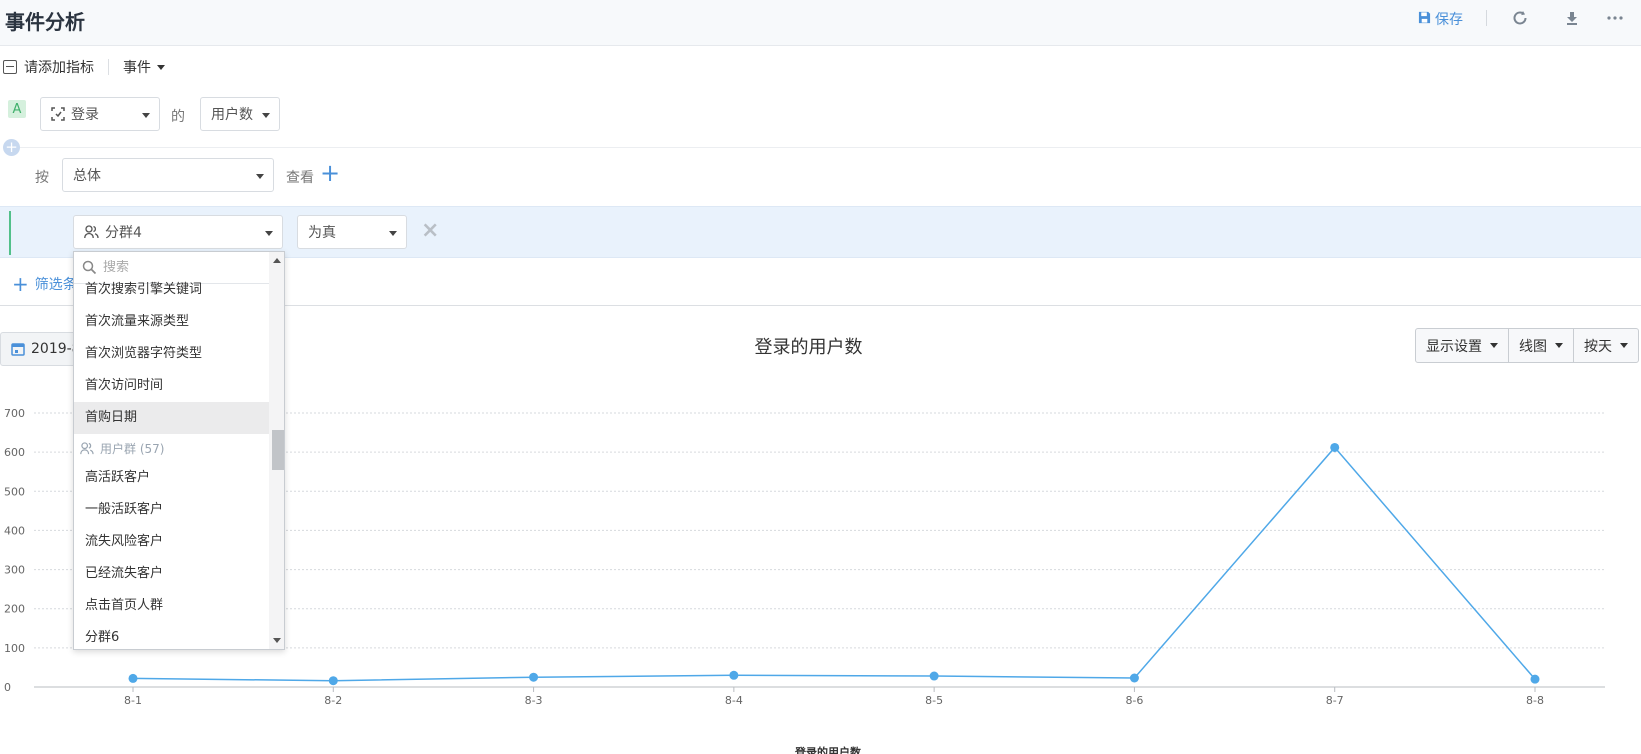 The width and height of the screenshot is (1641, 754). I want to click on more-icon, so click(1615, 18).